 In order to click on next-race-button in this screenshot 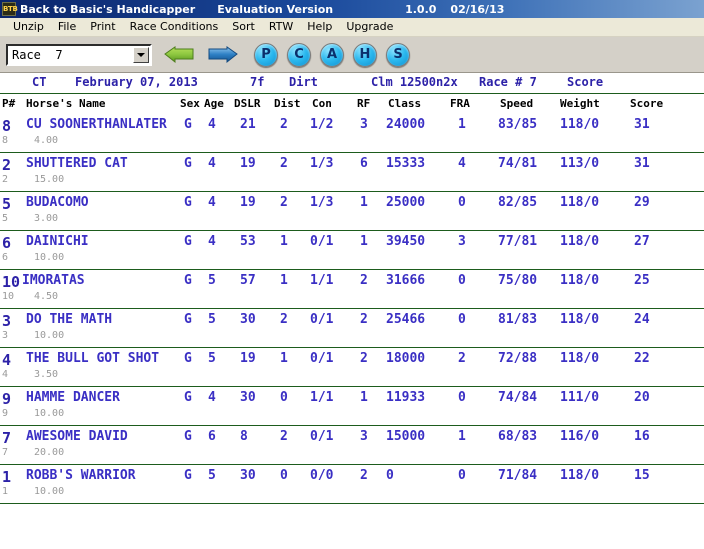, I will do `click(223, 55)`.